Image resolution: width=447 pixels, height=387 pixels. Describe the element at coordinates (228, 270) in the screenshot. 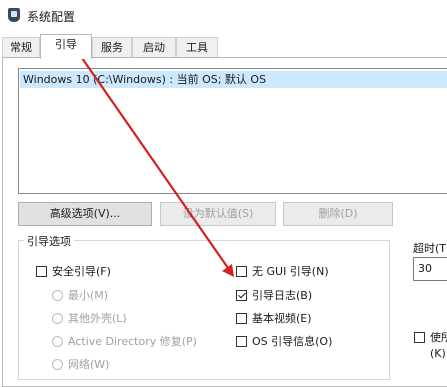

I see `annotation-arrow-head` at that location.